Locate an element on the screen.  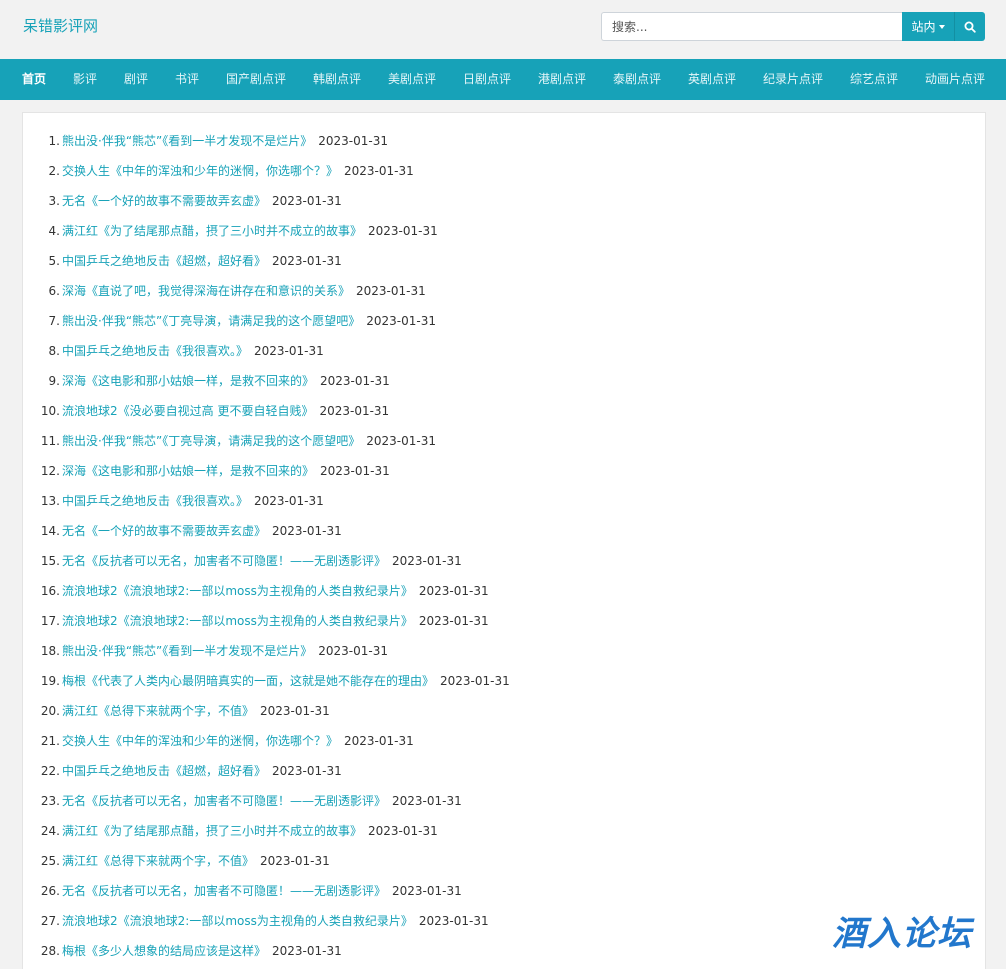
list-item-number: 4. is located at coordinates (54, 231).